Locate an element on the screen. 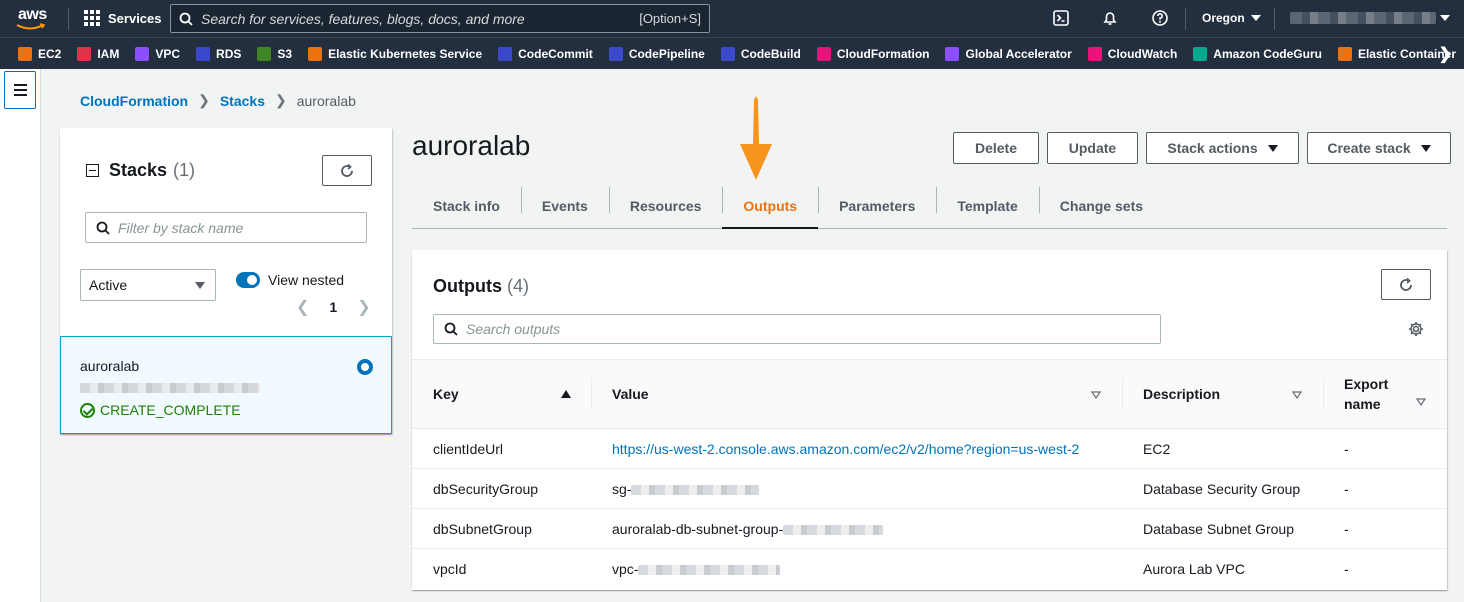 This screenshot has width=1464, height=602. stack-list-item: auroralab CREATE_COMPLETE is located at coordinates (226, 385).